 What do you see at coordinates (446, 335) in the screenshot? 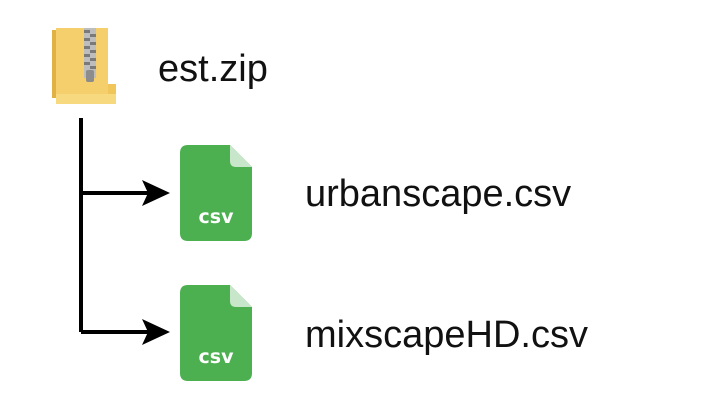
I see `csv-file-name: mixscapeHD.csv` at bounding box center [446, 335].